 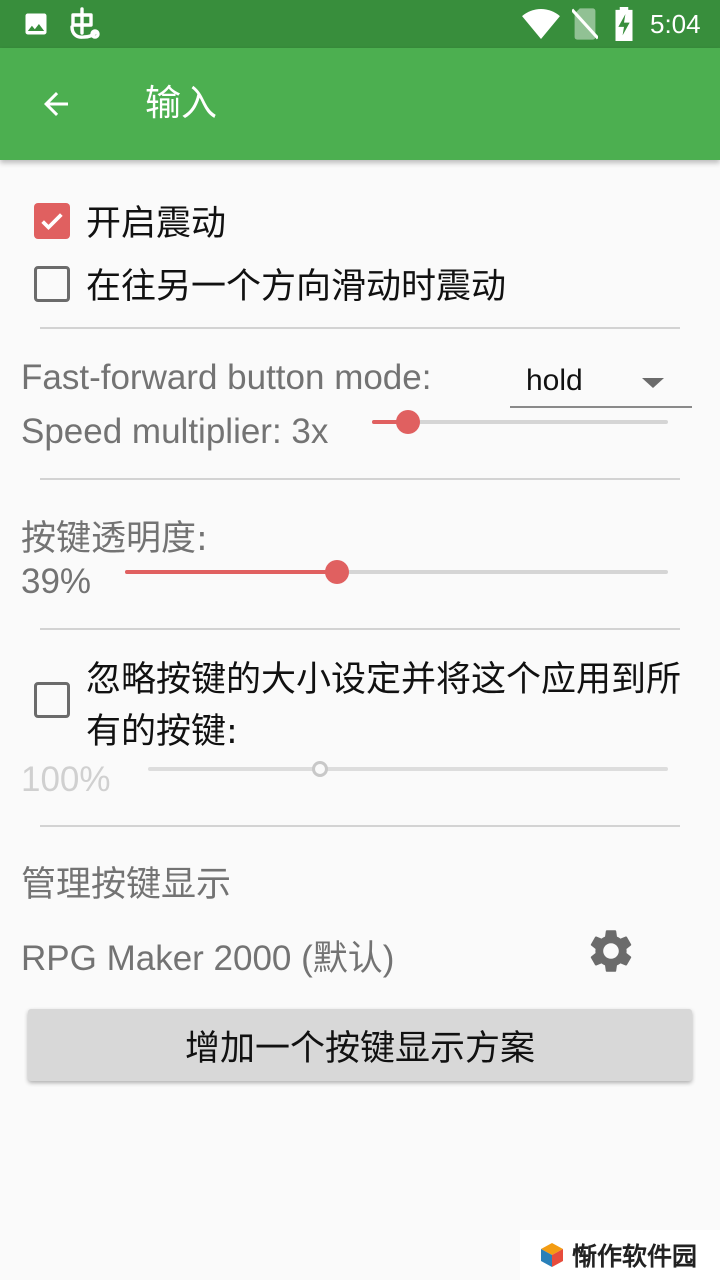 What do you see at coordinates (585, 24) in the screenshot?
I see `no-sim-icon` at bounding box center [585, 24].